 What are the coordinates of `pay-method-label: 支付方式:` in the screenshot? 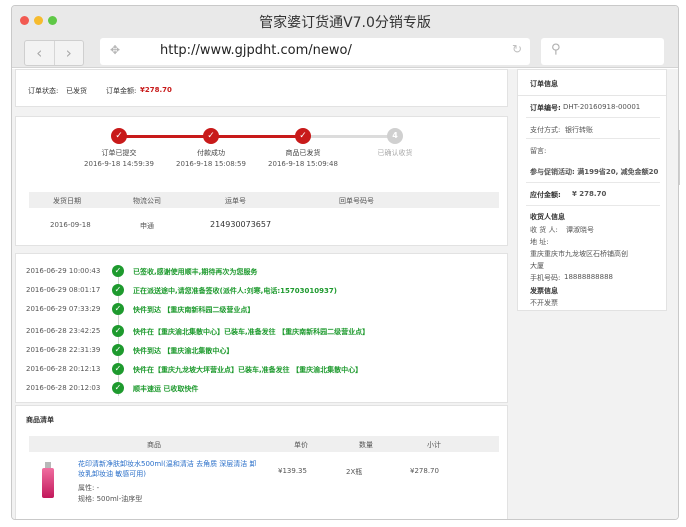 It's located at (545, 130).